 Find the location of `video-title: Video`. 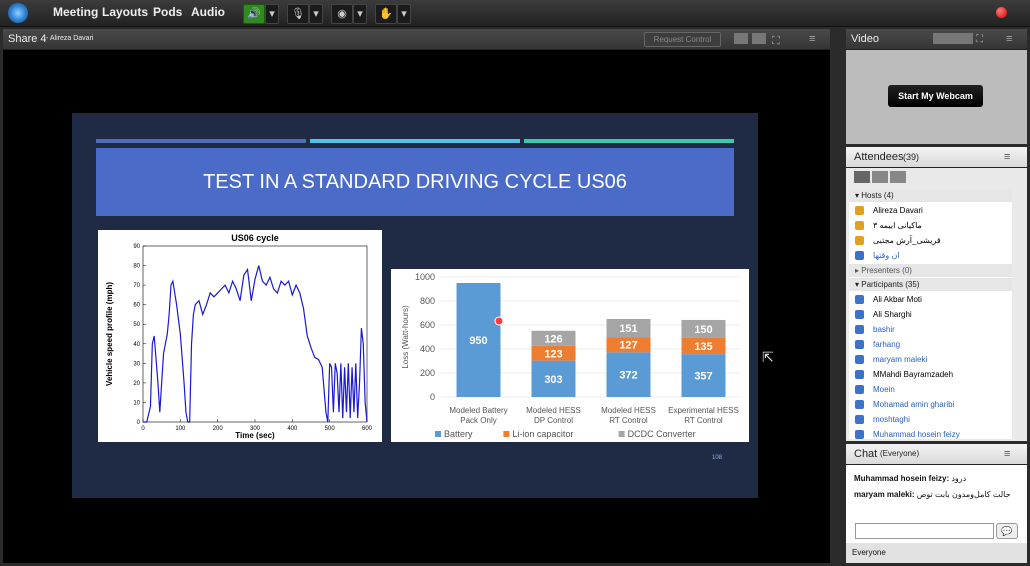

video-title: Video is located at coordinates (865, 39).